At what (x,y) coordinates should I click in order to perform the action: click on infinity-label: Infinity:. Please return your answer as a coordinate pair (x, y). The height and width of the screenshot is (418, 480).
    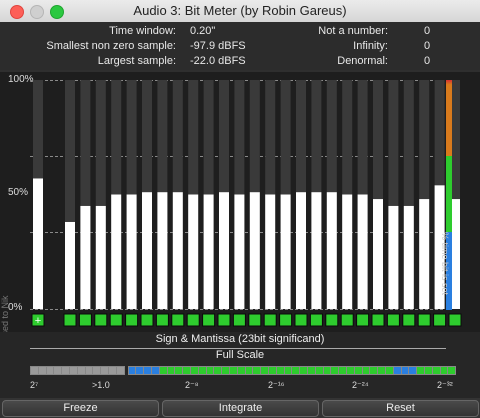
    Looking at the image, I should click on (370, 46).